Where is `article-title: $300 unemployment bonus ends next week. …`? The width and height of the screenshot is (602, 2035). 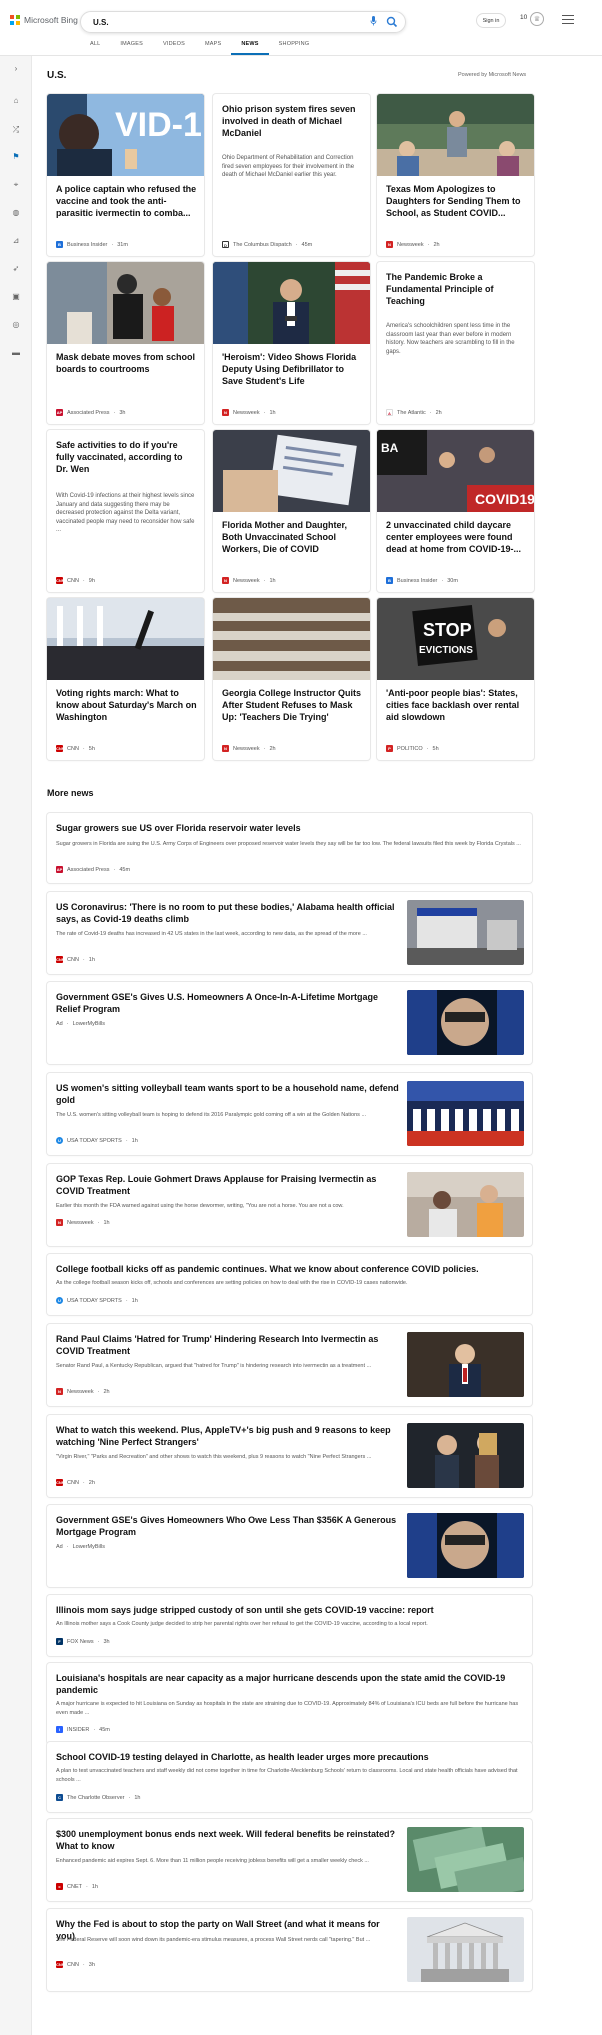
article-title: $300 unemployment bonus ends next week. … is located at coordinates (228, 1840).